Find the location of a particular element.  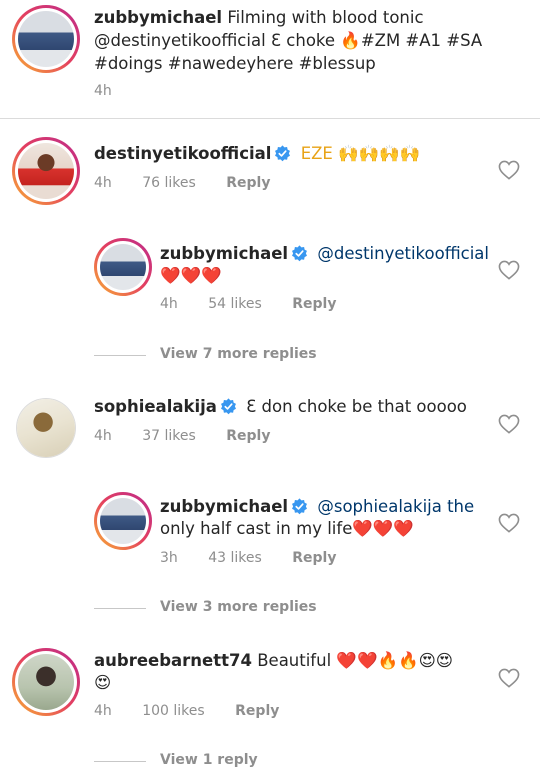

caption-line-1: zubbymichael Filming with blood tonic is located at coordinates (259, 18).